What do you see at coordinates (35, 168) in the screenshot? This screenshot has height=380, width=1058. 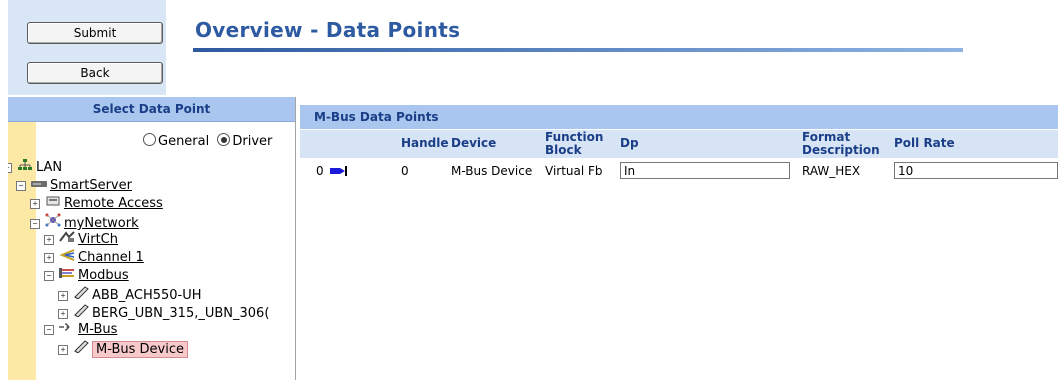 I see `tree-node-lan: − LAN` at bounding box center [35, 168].